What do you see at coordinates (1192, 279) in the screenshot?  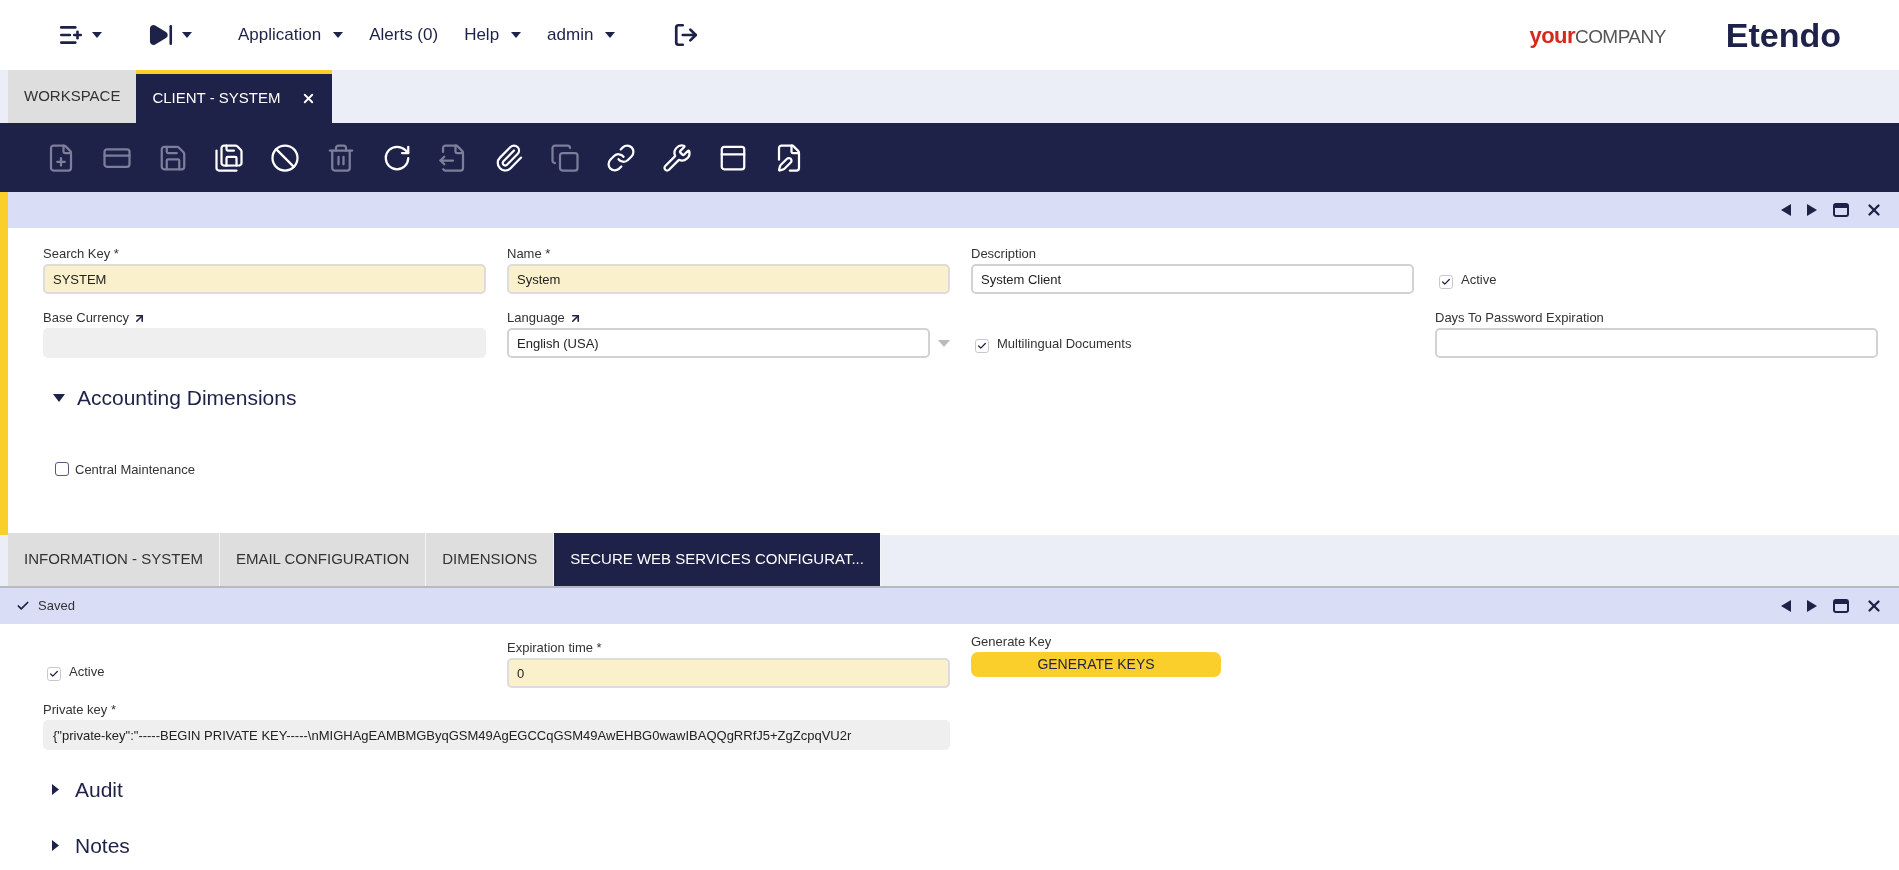 I see `input-field: System Client` at bounding box center [1192, 279].